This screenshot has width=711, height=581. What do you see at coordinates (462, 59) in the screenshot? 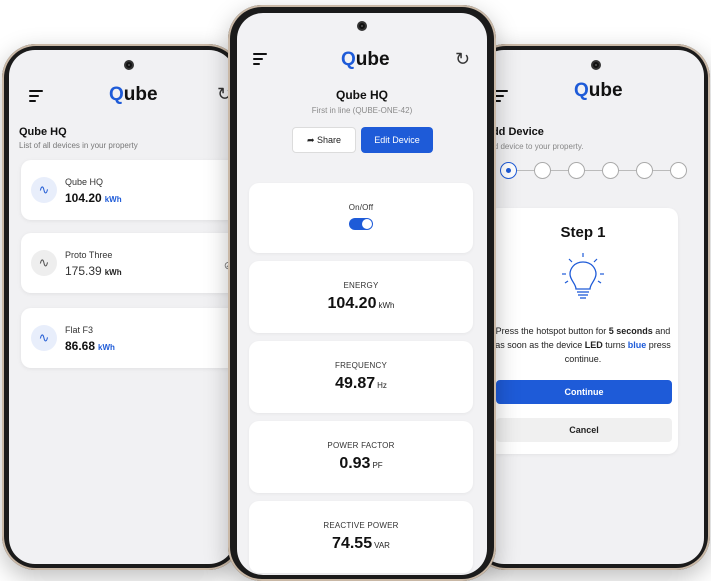
I see `refresh-icon: ↻` at bounding box center [462, 59].